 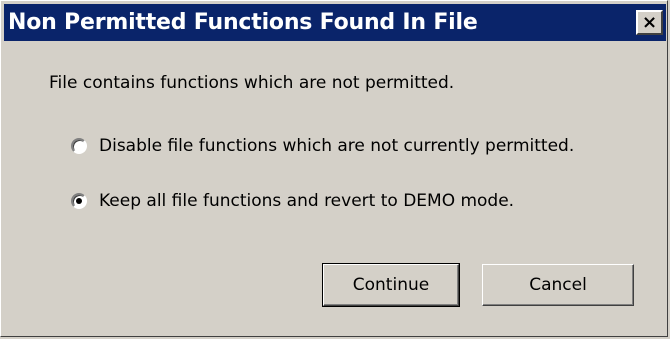 I want to click on title-bar: Non Permitted Functions Found In File ×, so click(x=335, y=22).